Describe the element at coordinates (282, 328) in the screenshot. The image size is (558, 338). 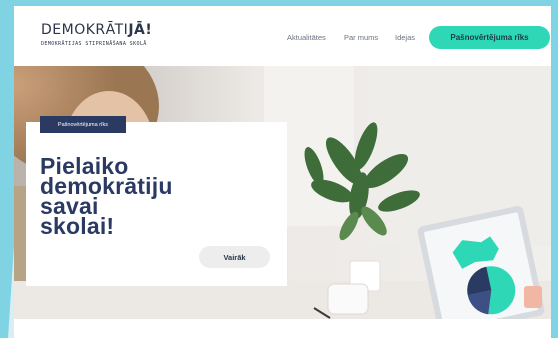
I see `content-band` at that location.